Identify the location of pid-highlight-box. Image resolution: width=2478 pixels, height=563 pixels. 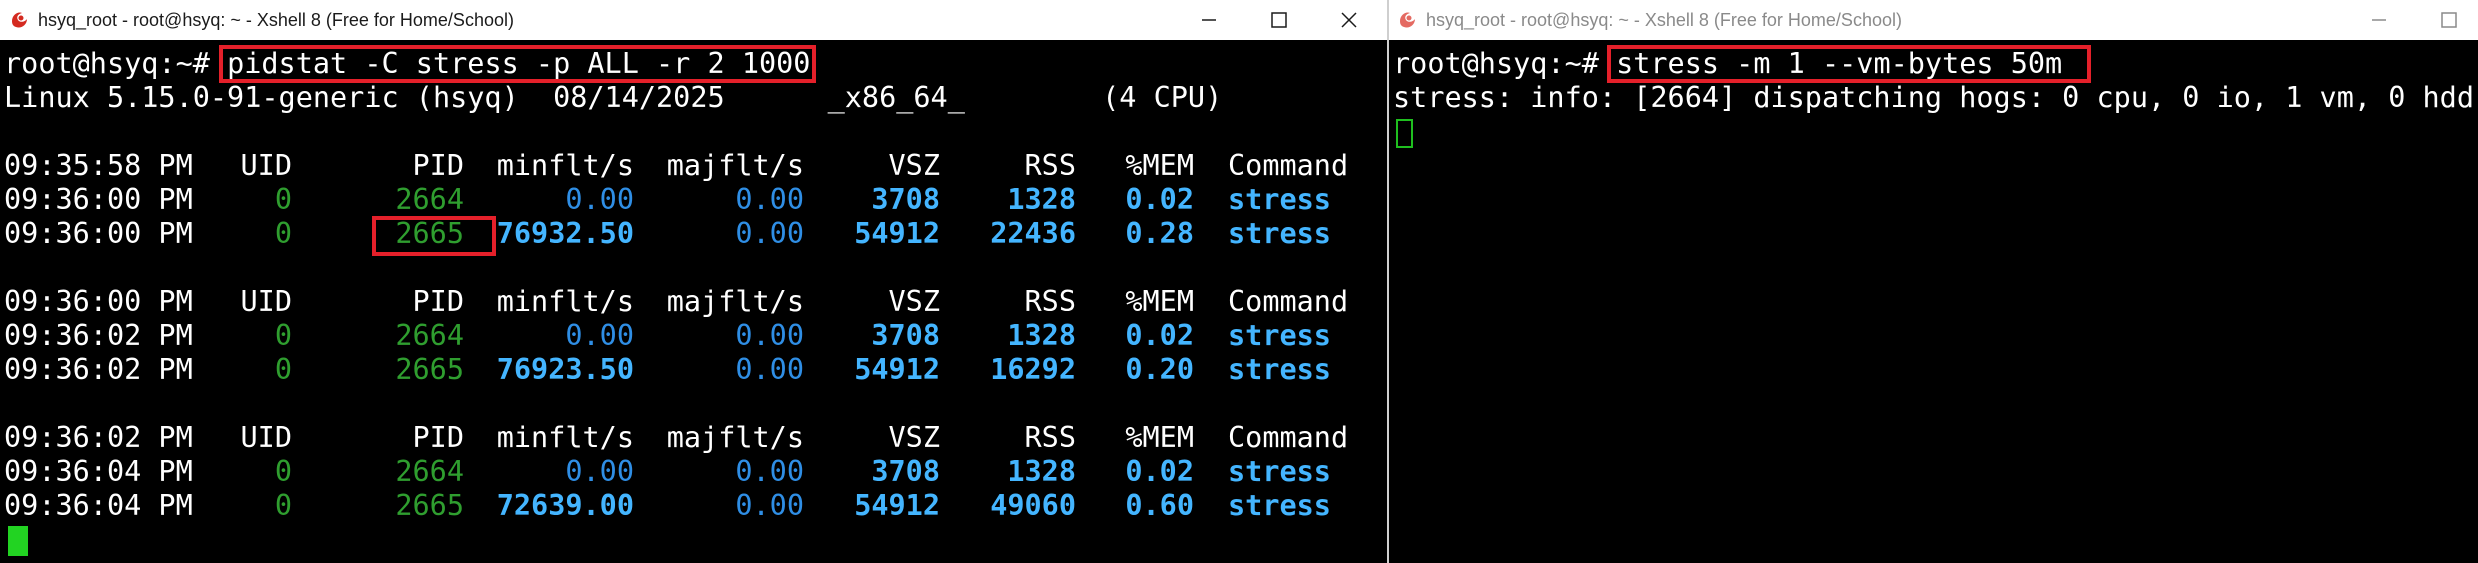
(434, 236).